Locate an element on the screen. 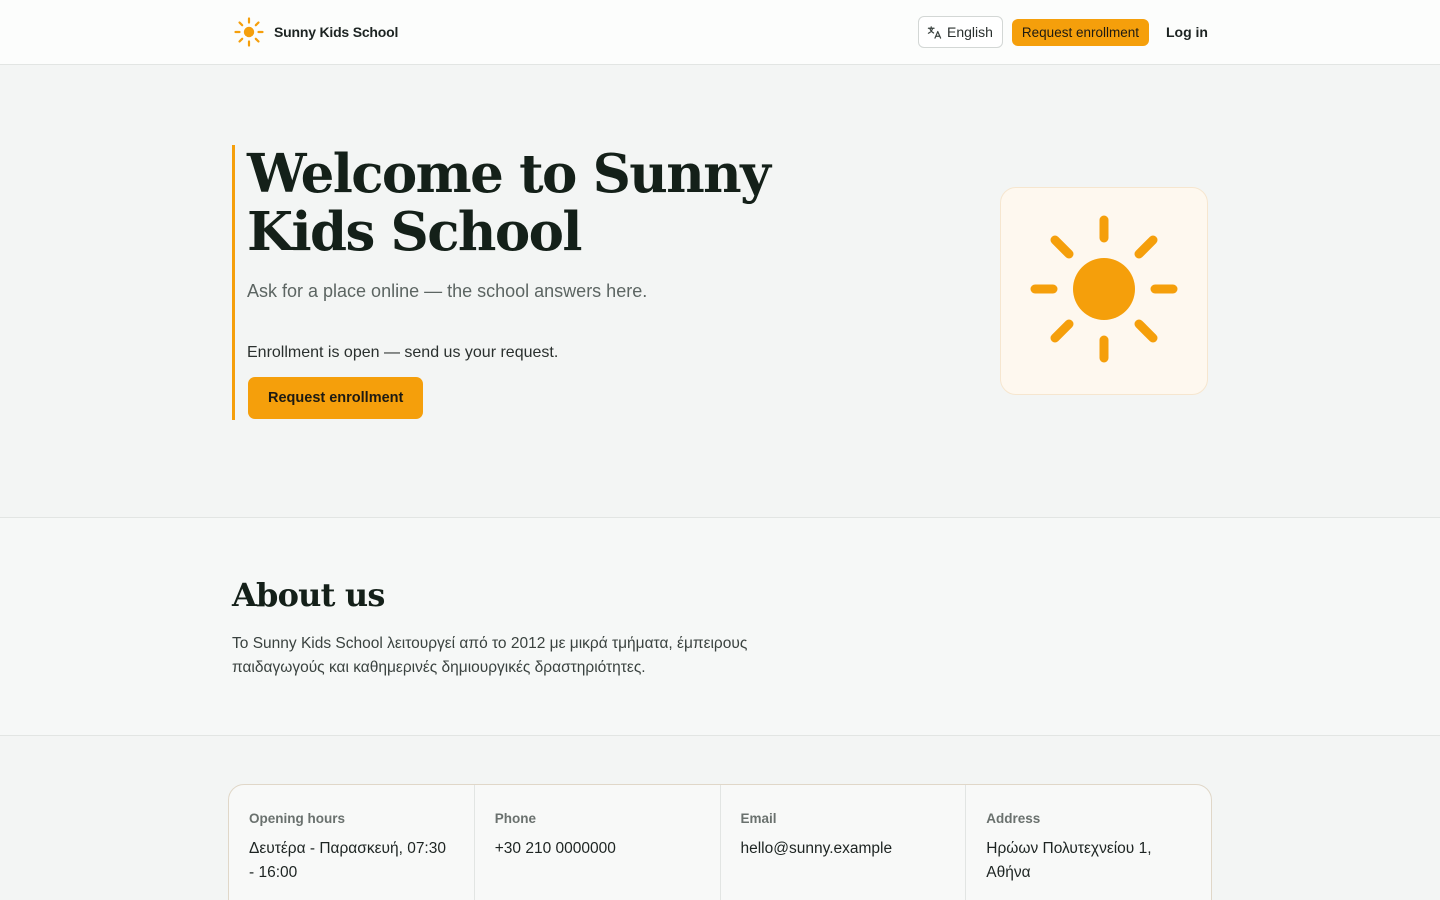 Image resolution: width=1440 pixels, height=900 pixels. phone-link: +30 210 0000000 is located at coordinates (597, 849).